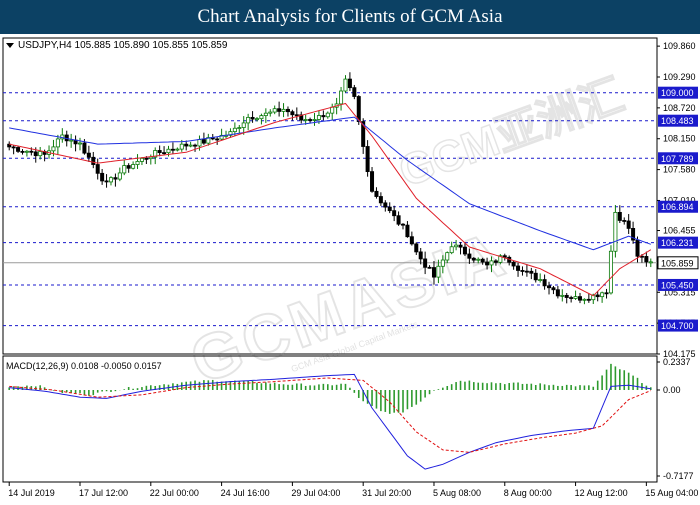 The height and width of the screenshot is (505, 700). What do you see at coordinates (103, 493) in the screenshot?
I see `x-tick-label: 17 Jul 12:00` at bounding box center [103, 493].